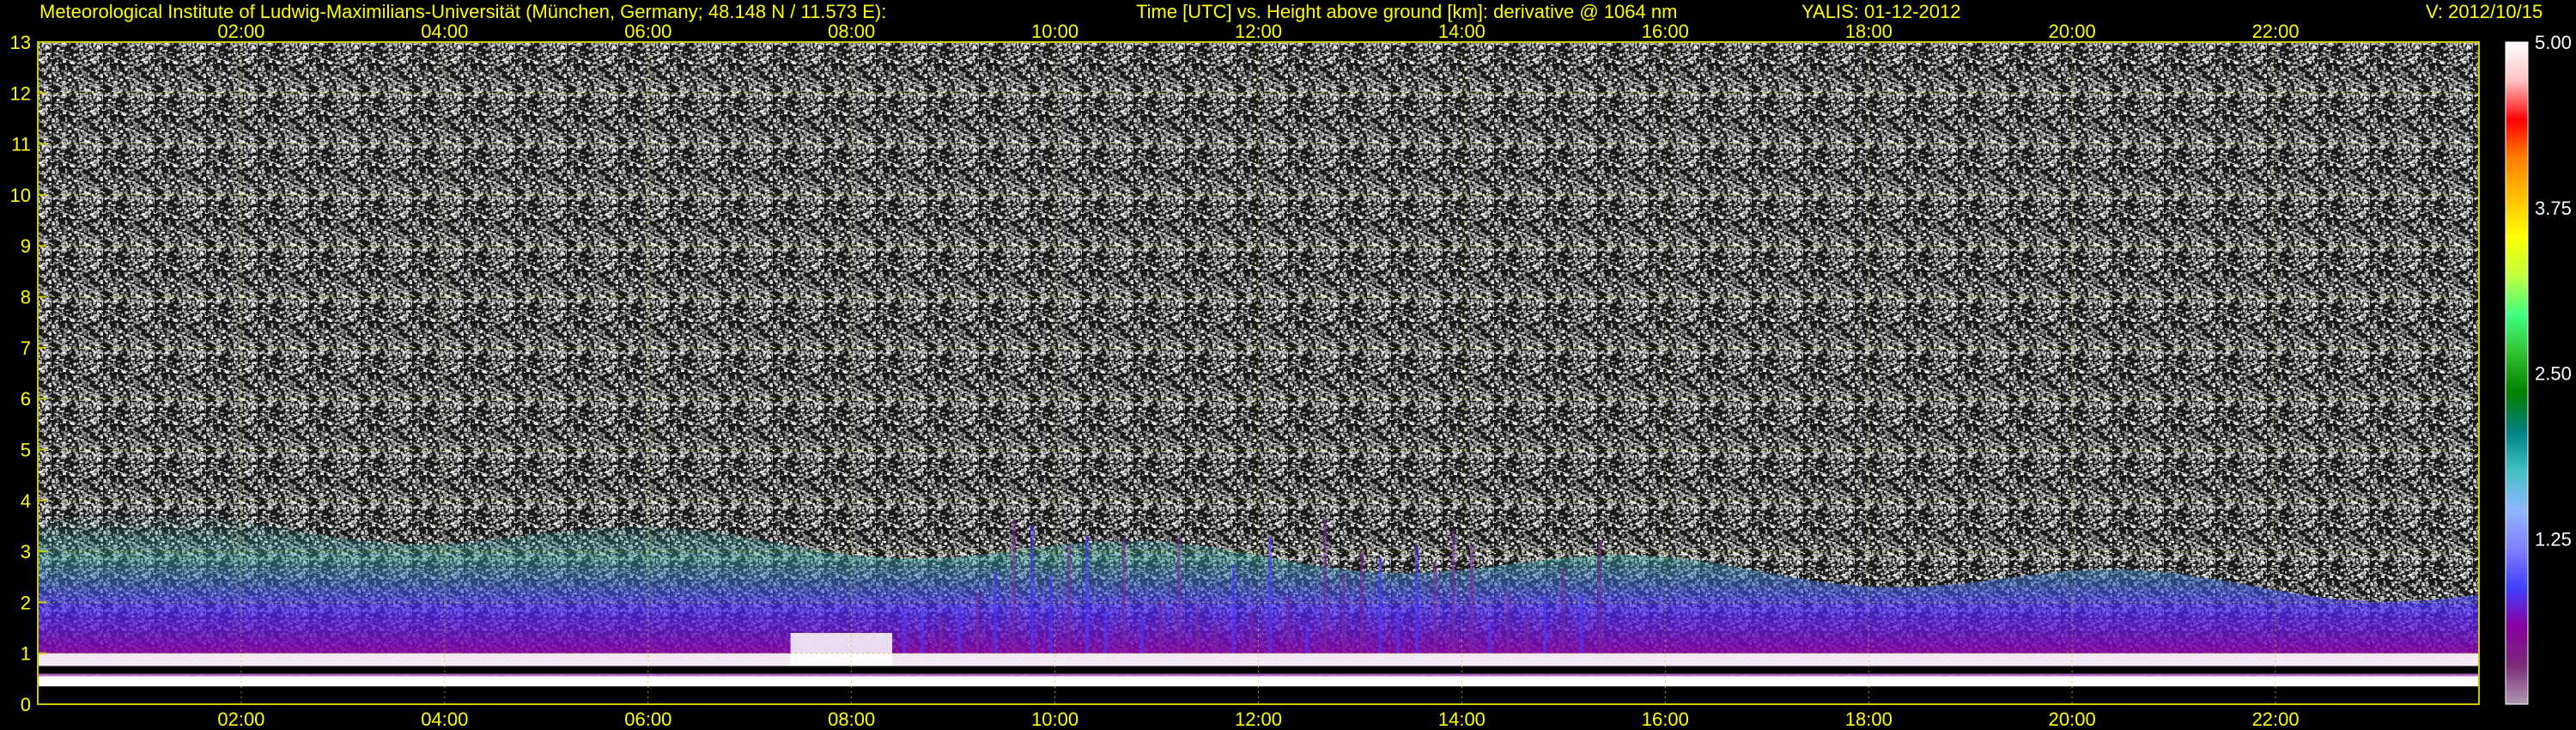 The height and width of the screenshot is (730, 2576). What do you see at coordinates (2553, 42) in the screenshot?
I see `colorbar-tick-label: 5.00` at bounding box center [2553, 42].